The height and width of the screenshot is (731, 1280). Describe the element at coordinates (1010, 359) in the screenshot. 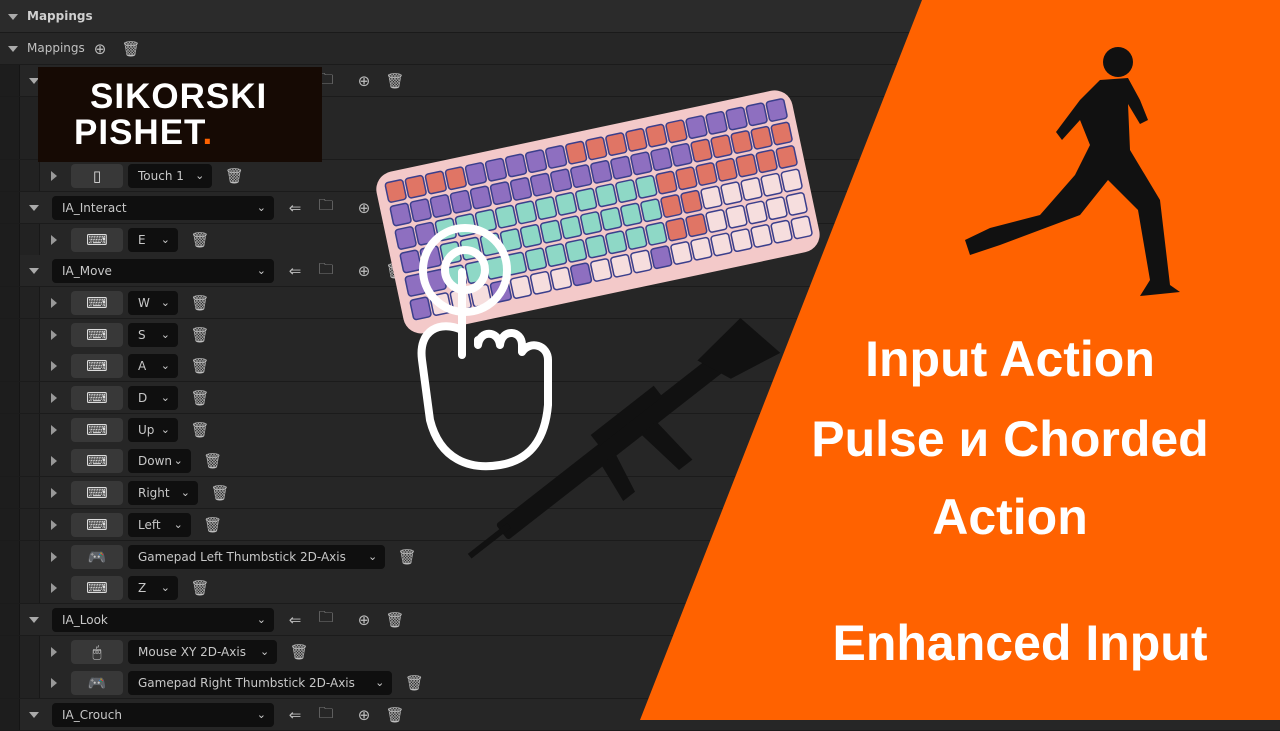

I see `banner-title-line1: Input Action` at that location.